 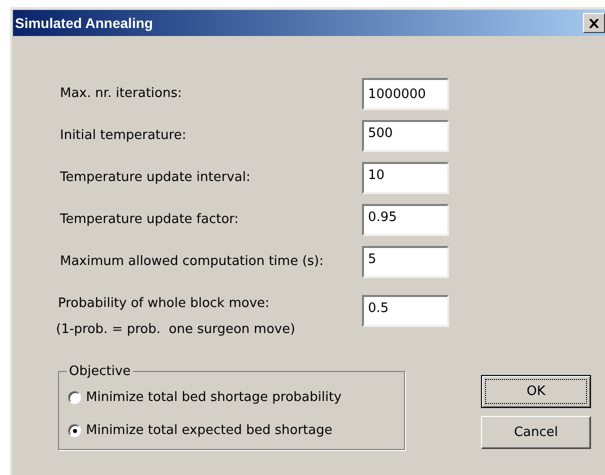 What do you see at coordinates (124, 136) in the screenshot?
I see `field-label: Initial temperature:` at bounding box center [124, 136].